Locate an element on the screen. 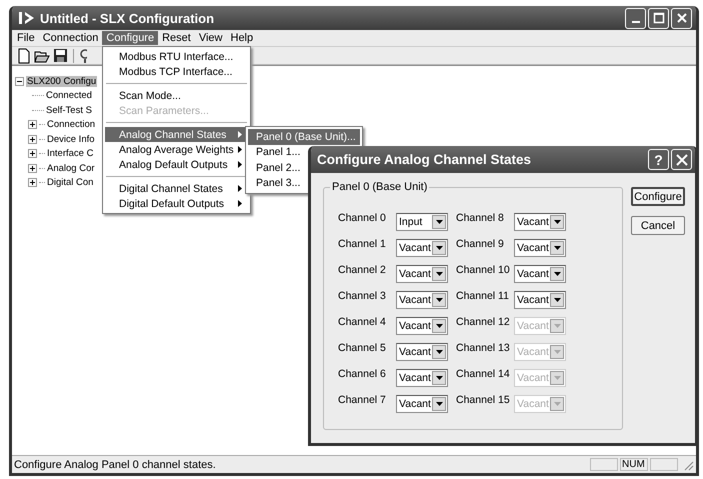 The width and height of the screenshot is (703, 479). window-title: Untitled - SLX Configuration is located at coordinates (128, 18).